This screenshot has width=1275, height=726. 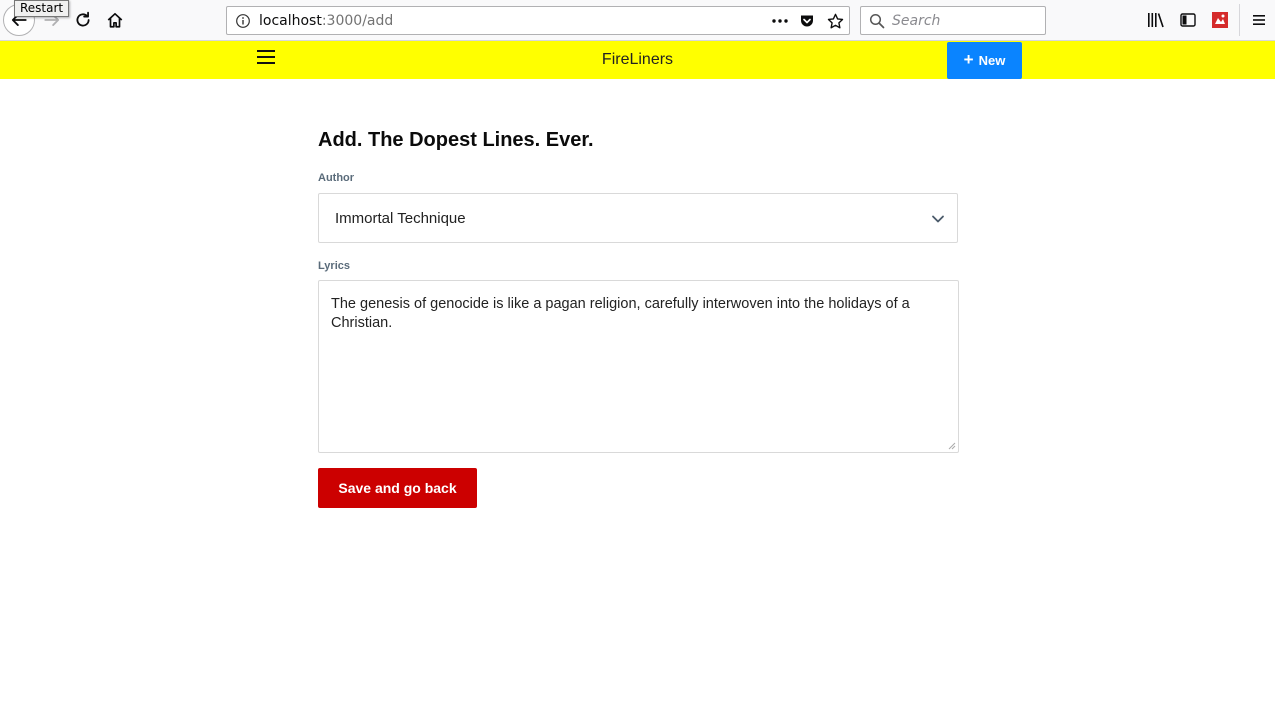 What do you see at coordinates (968, 59) in the screenshot?
I see `plus-icon: +` at bounding box center [968, 59].